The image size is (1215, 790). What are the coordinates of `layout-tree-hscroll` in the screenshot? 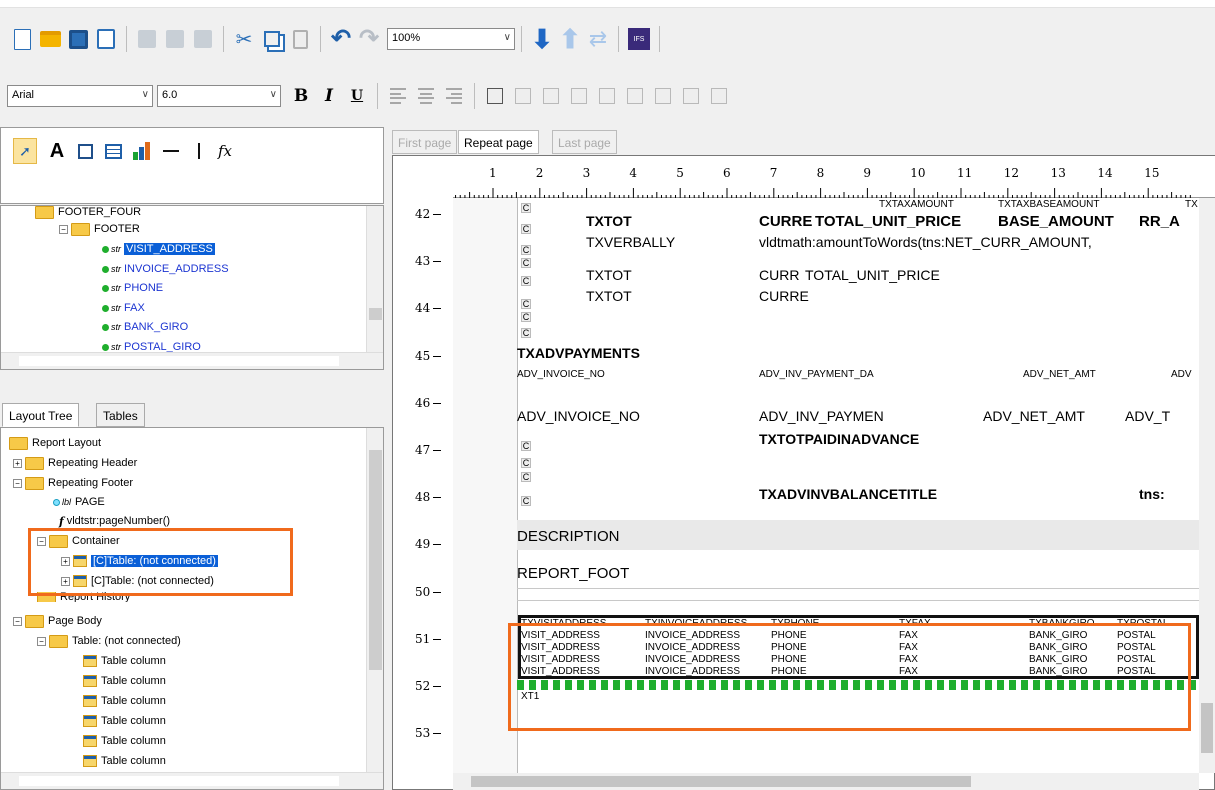 It's located at (192, 780).